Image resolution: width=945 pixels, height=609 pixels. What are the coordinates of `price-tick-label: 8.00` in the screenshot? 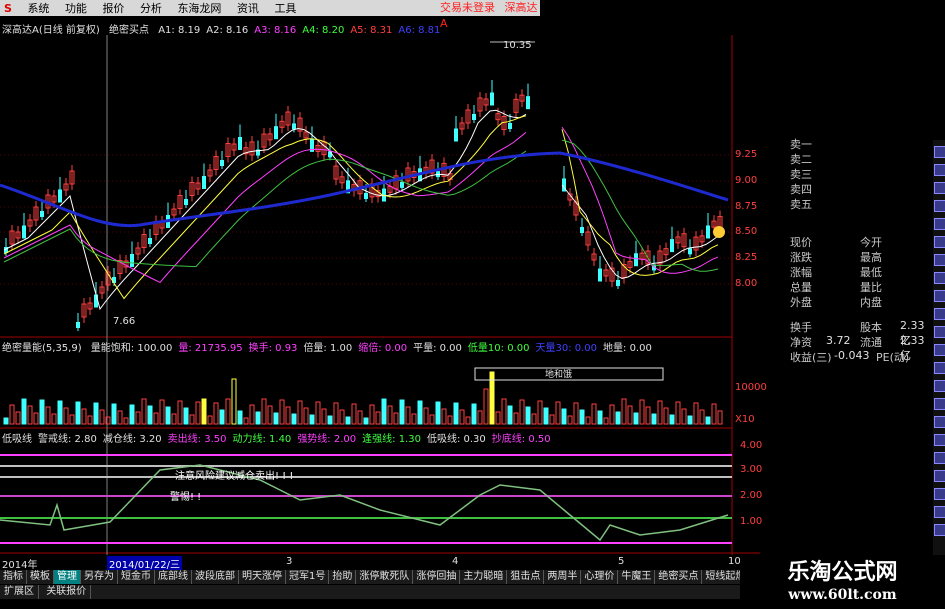 It's located at (746, 283).